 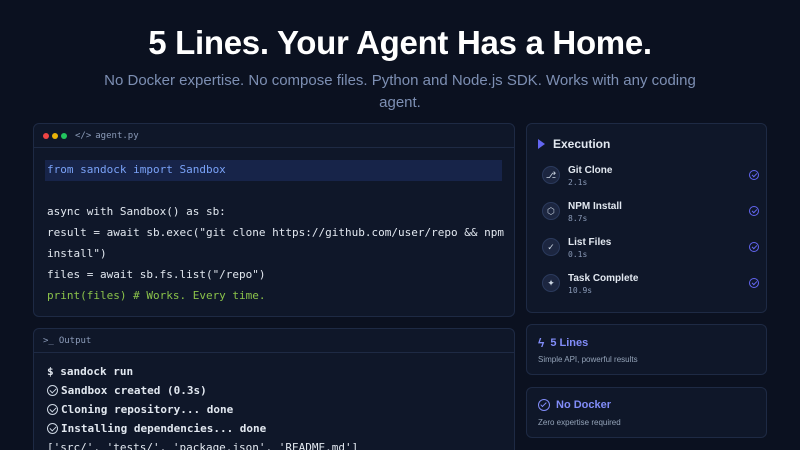 I want to click on minimize-window-dot, so click(x=55, y=135).